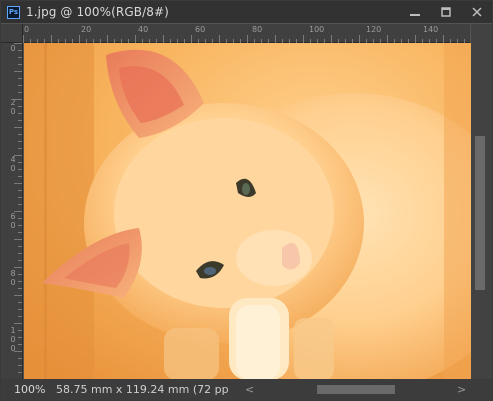 Image resolution: width=493 pixels, height=401 pixels. I want to click on vertical-scroll-thumb, so click(480, 213).